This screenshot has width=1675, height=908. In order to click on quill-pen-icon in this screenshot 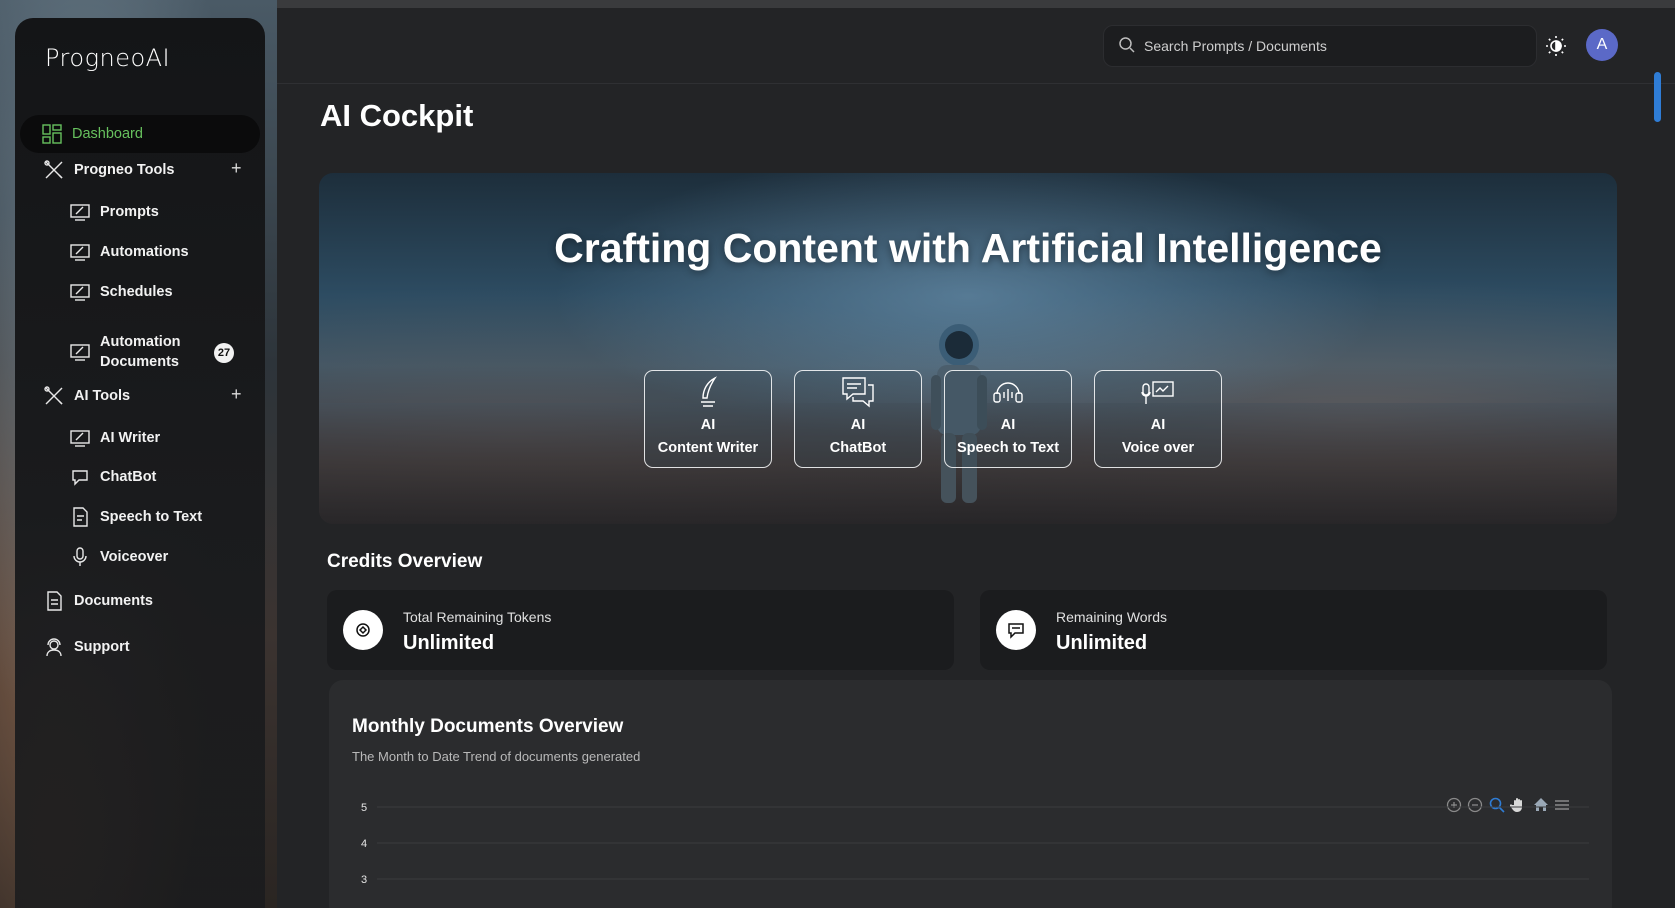, I will do `click(709, 391)`.